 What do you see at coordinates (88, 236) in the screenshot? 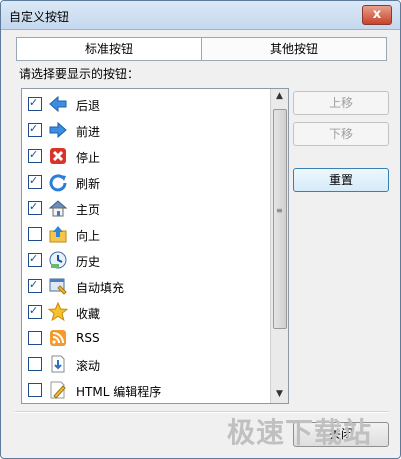
I see `list-item-label: 向上` at bounding box center [88, 236].